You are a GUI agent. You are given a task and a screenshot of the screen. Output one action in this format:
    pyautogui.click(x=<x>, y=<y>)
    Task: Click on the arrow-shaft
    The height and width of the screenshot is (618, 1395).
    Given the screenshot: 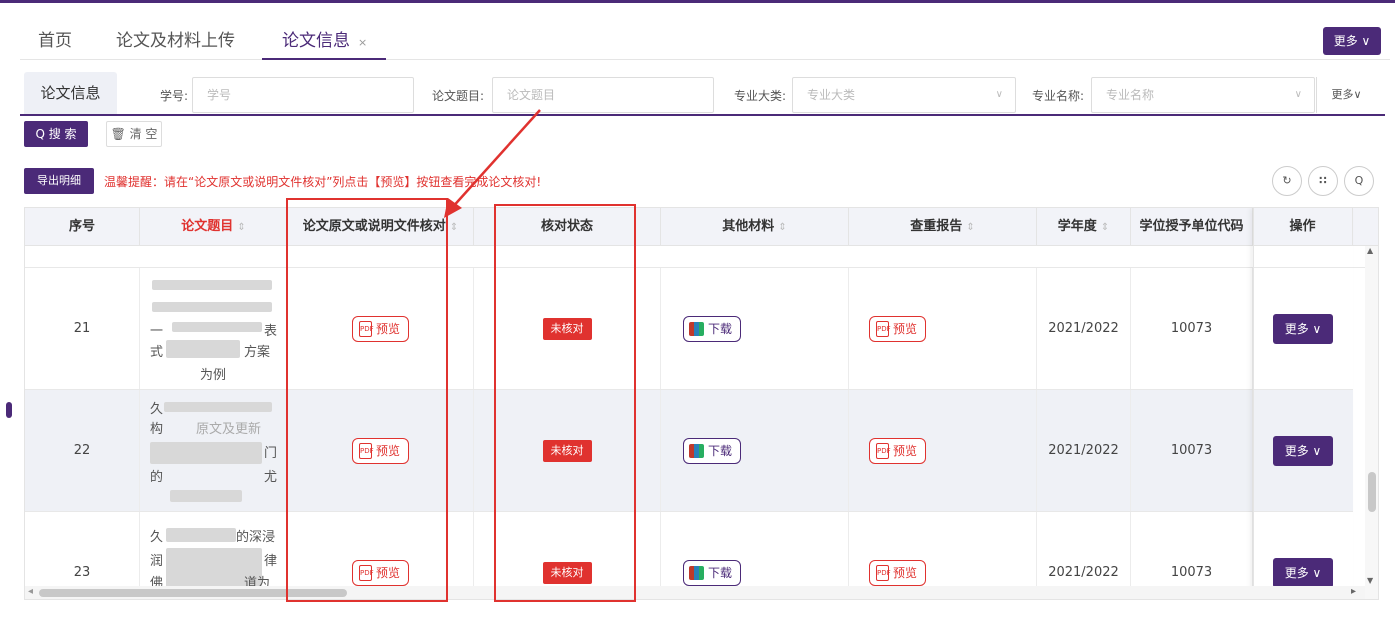 What is the action you would take?
    pyautogui.click(x=495, y=160)
    